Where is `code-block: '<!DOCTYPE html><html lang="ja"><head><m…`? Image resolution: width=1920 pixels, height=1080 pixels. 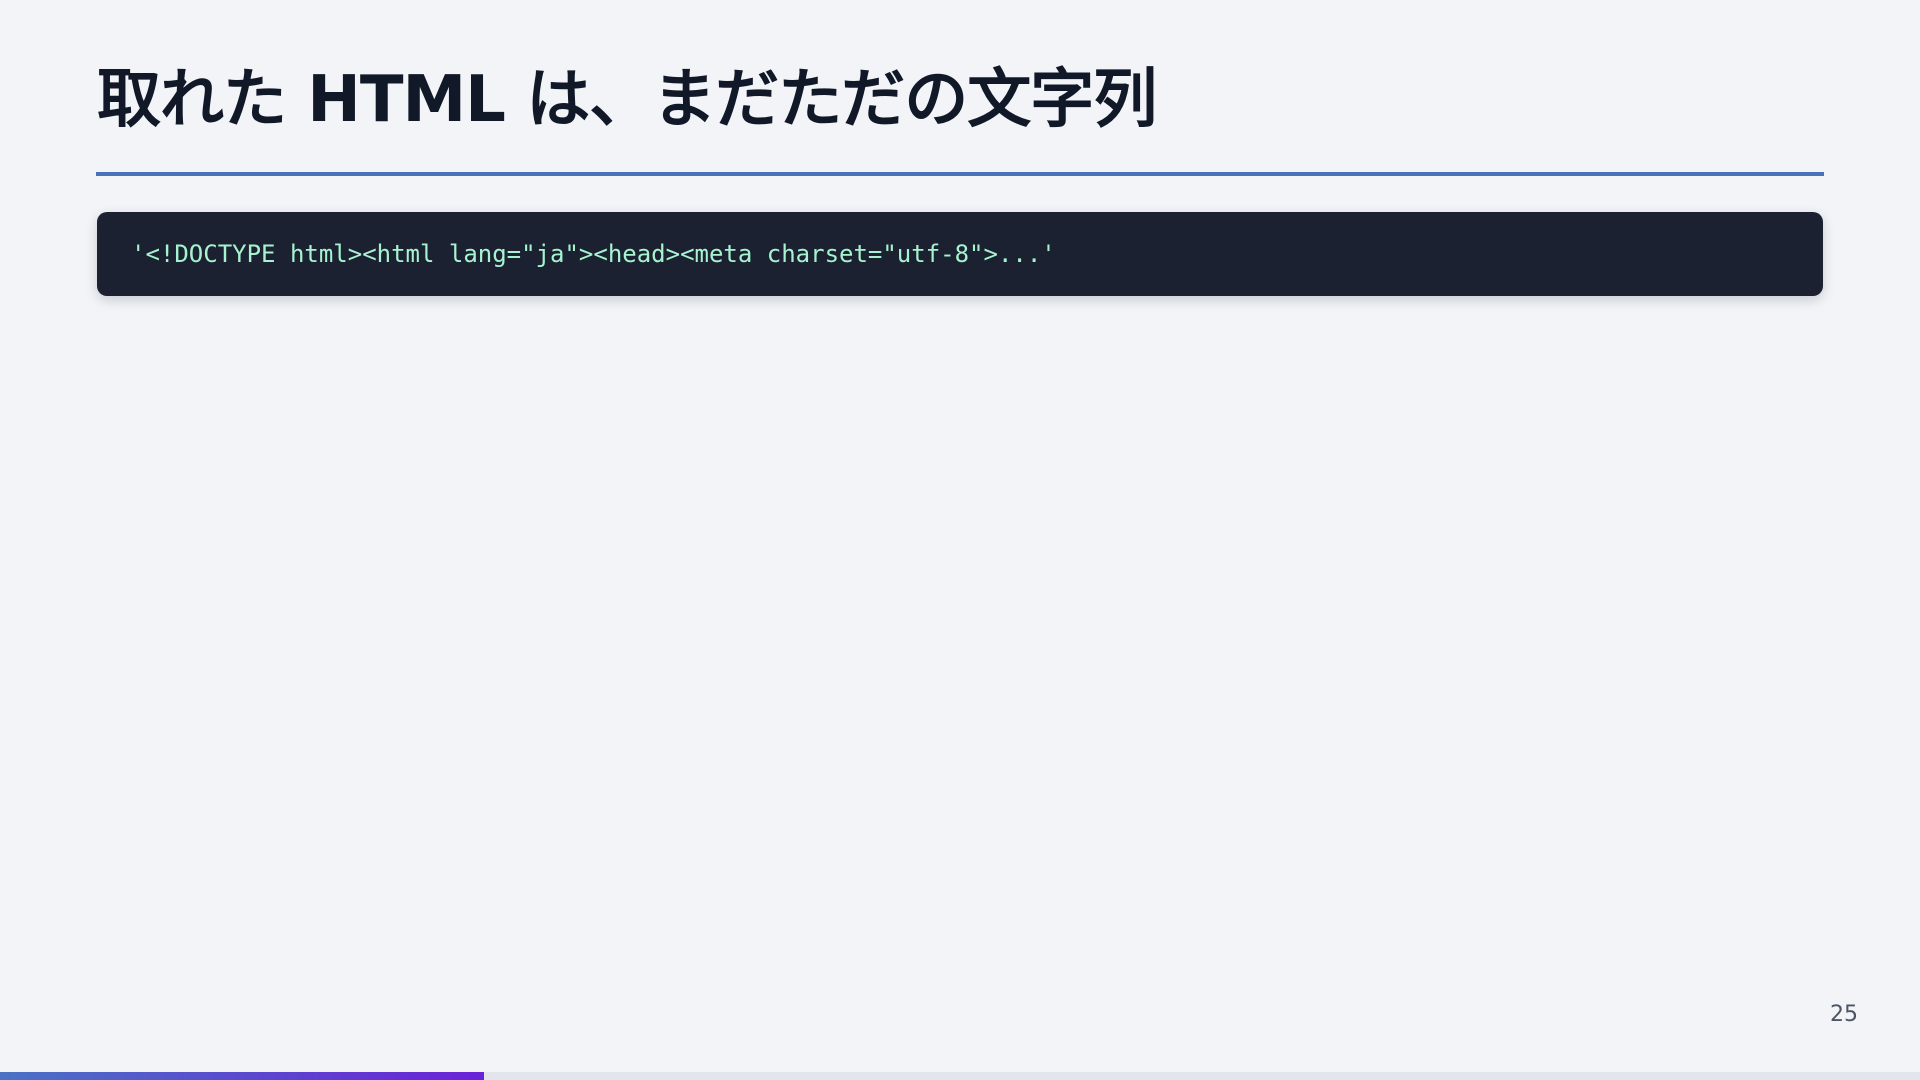
code-block: '<!DOCTYPE html><html lang="ja"><head><m… is located at coordinates (960, 254).